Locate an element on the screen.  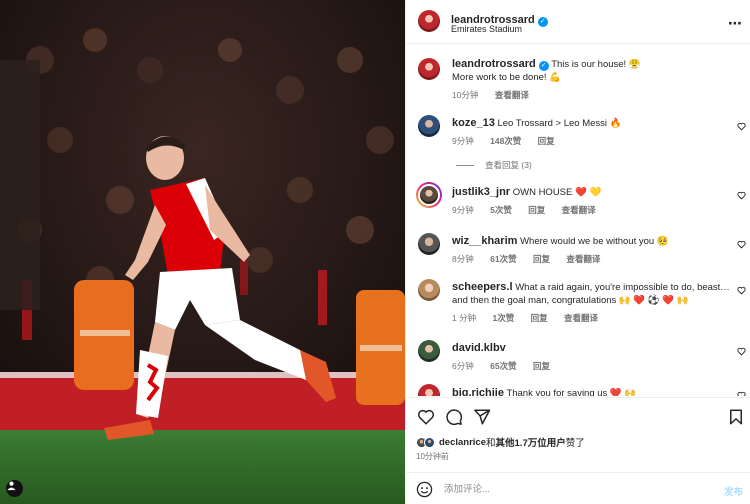
share-send-icon is located at coordinates (482, 417).